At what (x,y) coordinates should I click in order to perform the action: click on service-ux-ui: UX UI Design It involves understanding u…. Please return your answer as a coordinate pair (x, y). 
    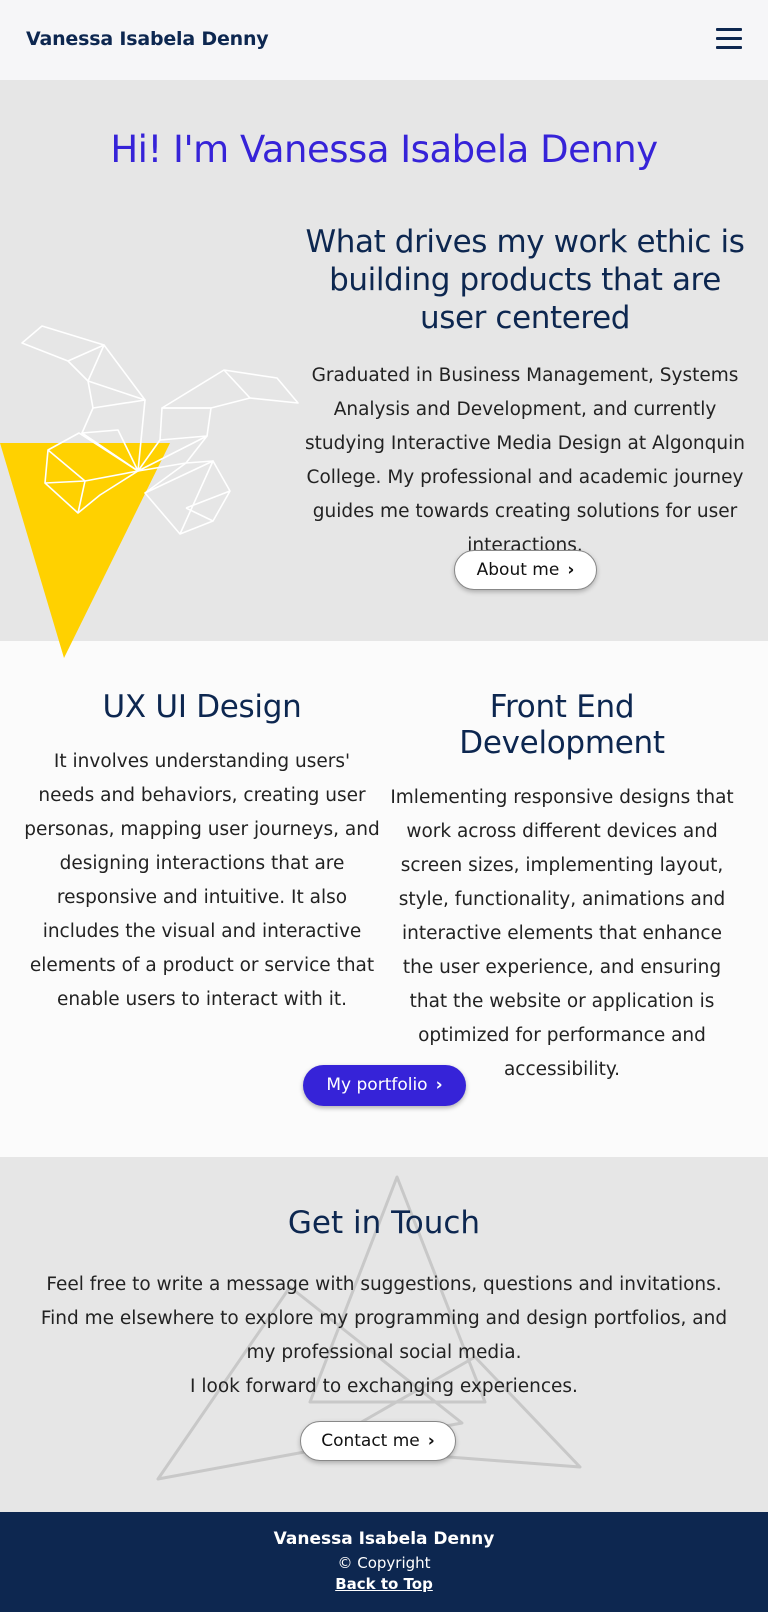
    Looking at the image, I should click on (202, 853).